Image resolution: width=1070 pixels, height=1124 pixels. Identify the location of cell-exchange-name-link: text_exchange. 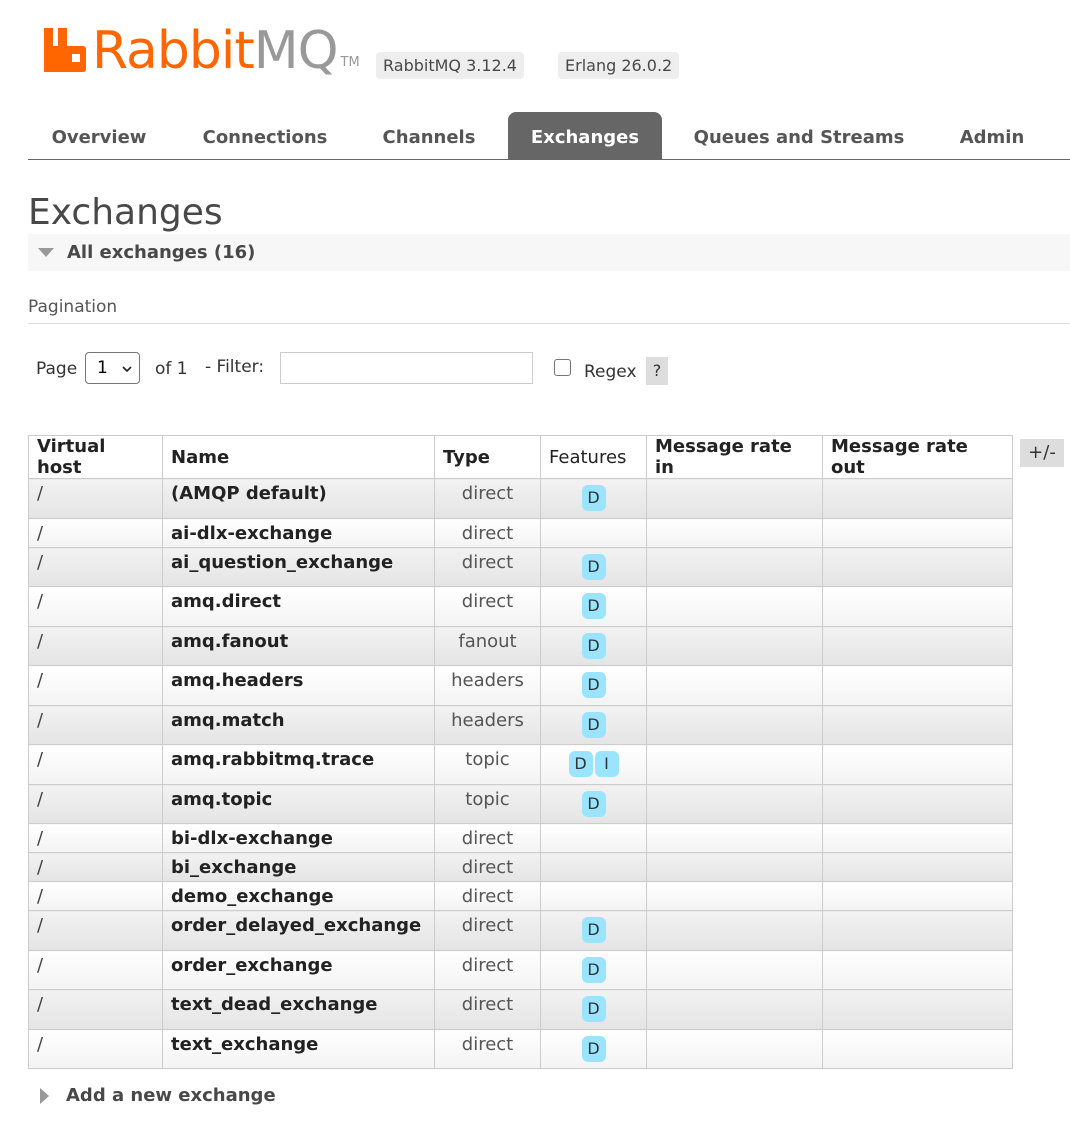
(298, 1049).